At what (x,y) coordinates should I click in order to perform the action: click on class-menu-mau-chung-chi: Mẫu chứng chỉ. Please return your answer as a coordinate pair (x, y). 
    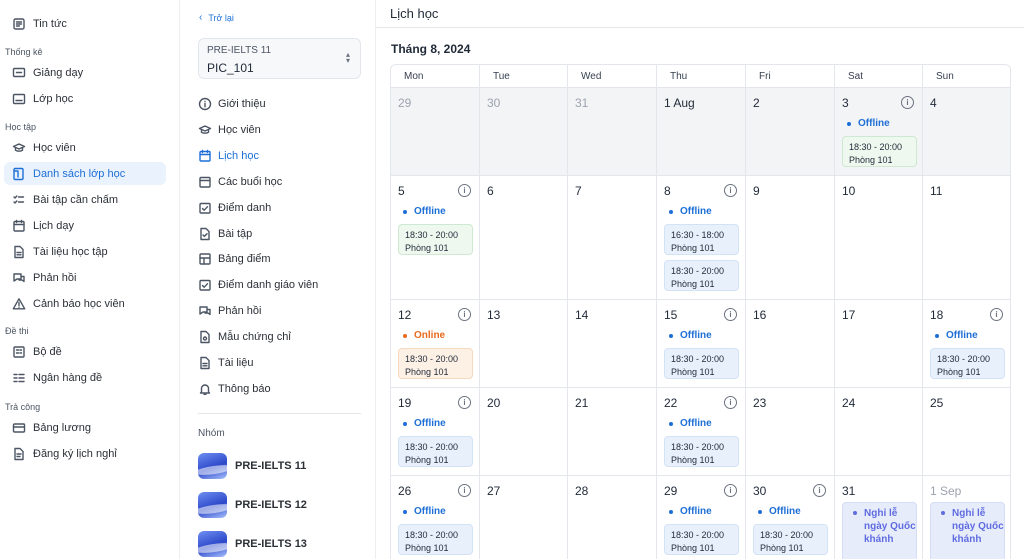
    Looking at the image, I should click on (278, 337).